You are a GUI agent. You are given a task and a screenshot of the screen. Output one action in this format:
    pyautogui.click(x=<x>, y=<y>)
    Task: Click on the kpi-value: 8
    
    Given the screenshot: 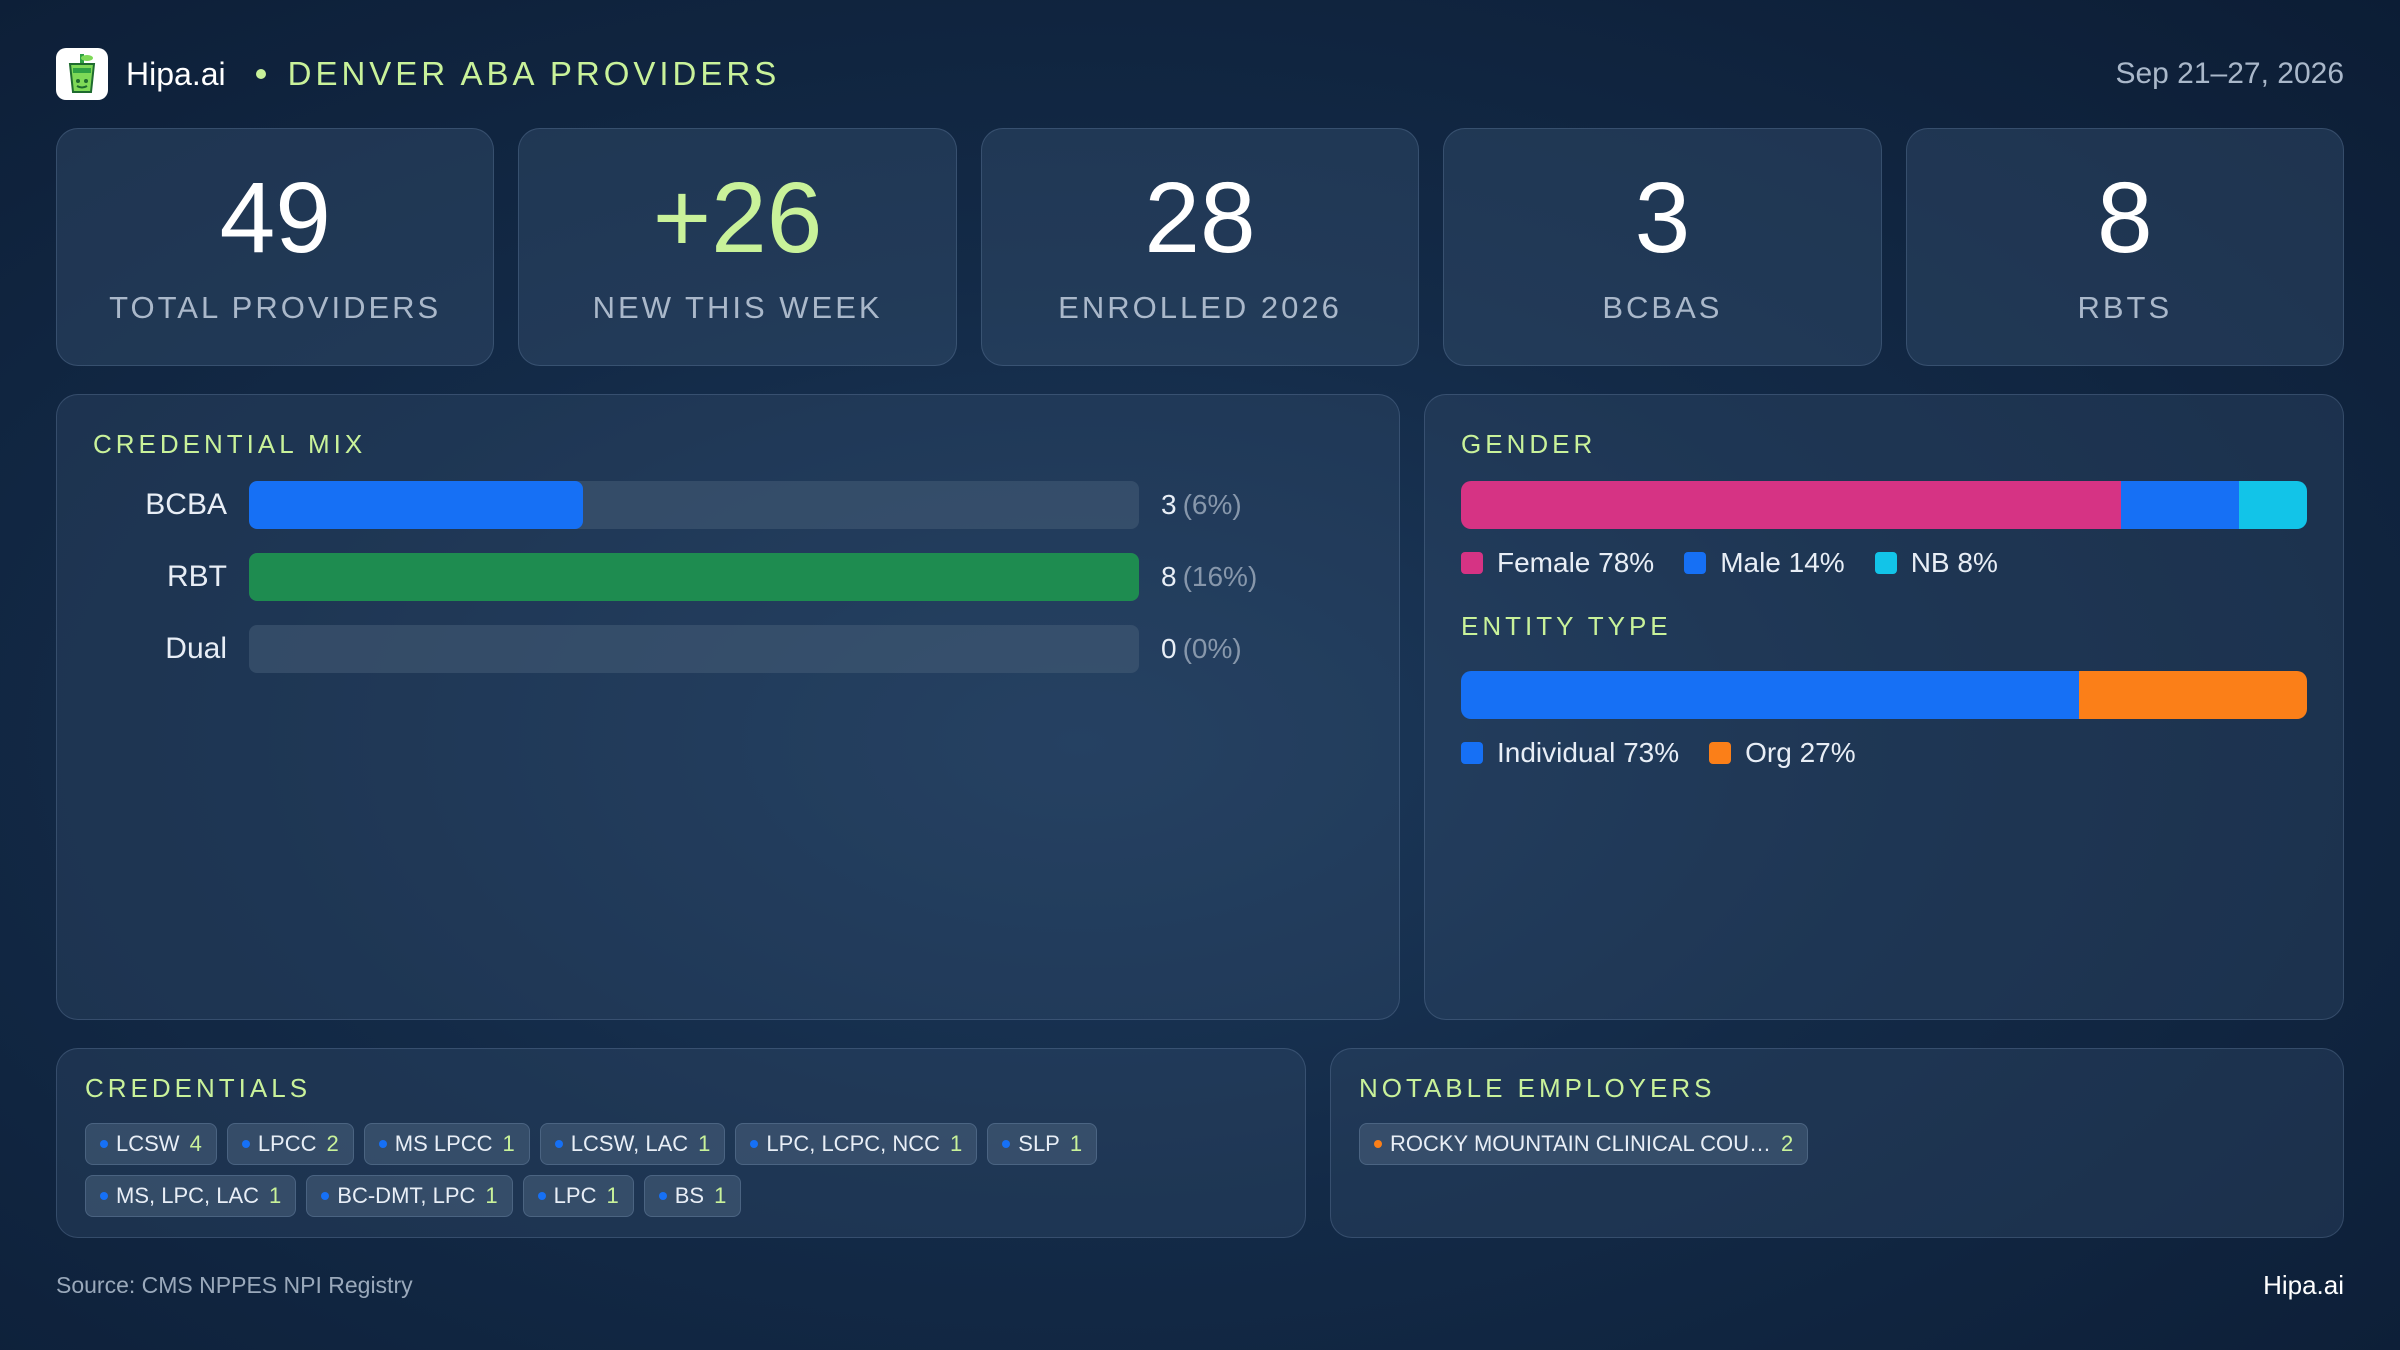 What is the action you would take?
    pyautogui.click(x=2125, y=218)
    